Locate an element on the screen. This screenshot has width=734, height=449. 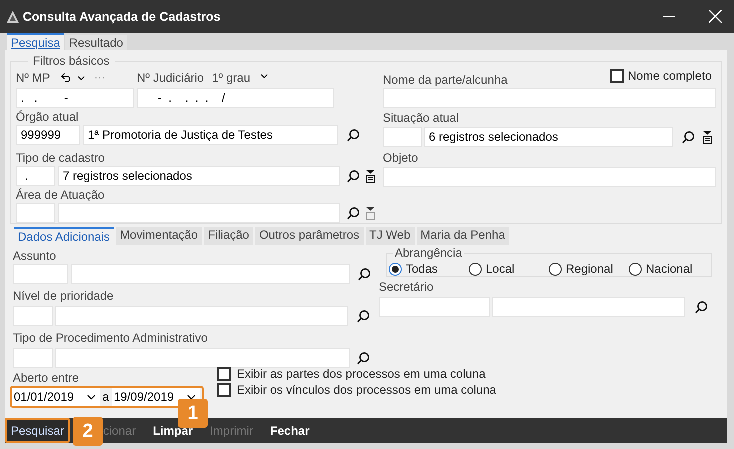
field-label: Tipo de Procedimento Administrativo is located at coordinates (110, 338).